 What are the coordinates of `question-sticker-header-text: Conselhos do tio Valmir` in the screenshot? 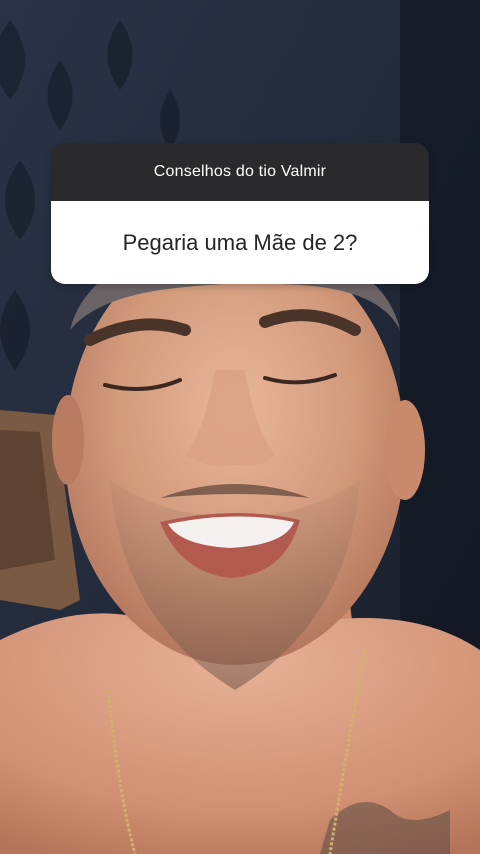 It's located at (240, 171).